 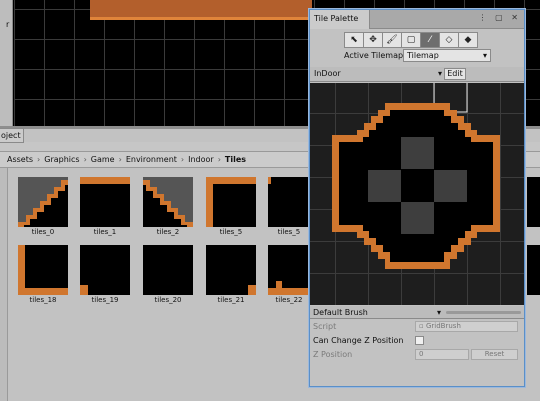 What do you see at coordinates (483, 312) in the screenshot?
I see `brush-size-slider` at bounding box center [483, 312].